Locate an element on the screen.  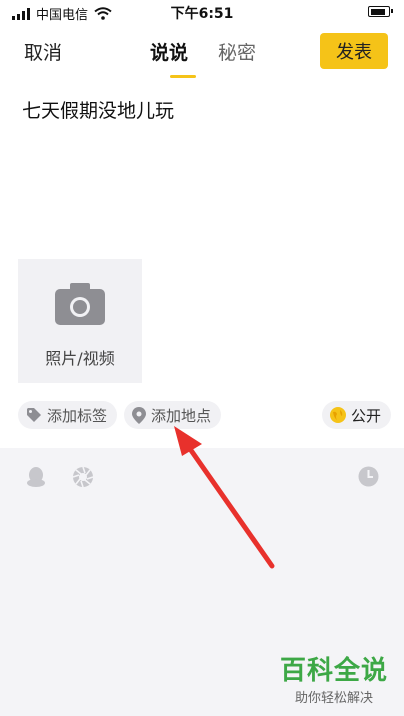
add-photo-video-button: 照片/视频 is located at coordinates (80, 321).